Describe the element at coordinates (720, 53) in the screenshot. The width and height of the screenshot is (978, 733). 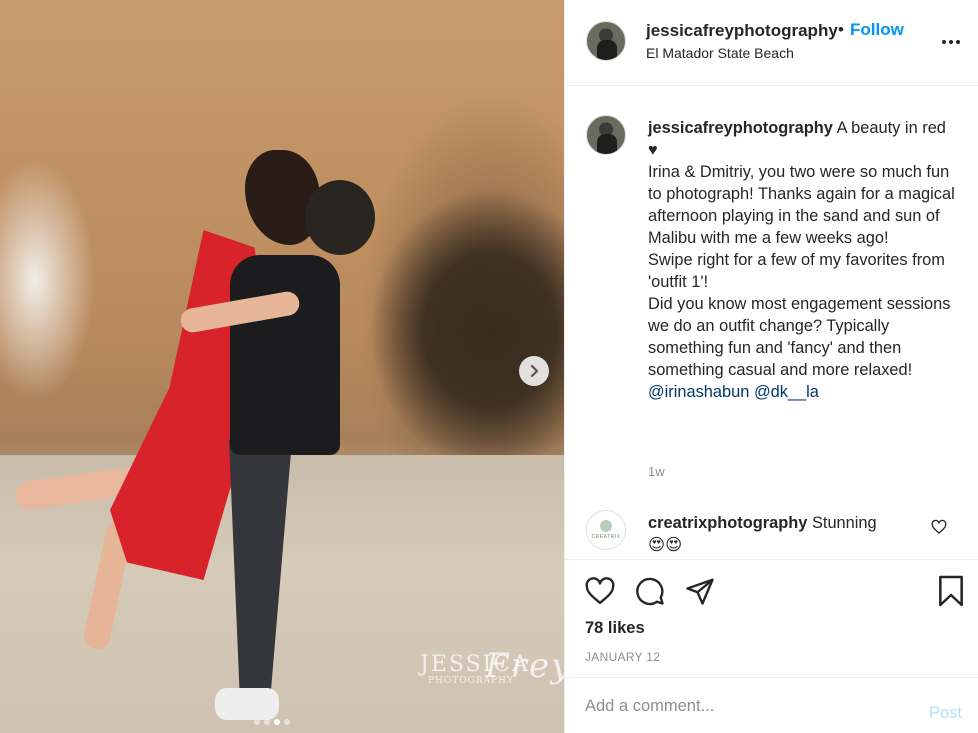
I see `location-link: El Matador State Beach` at that location.